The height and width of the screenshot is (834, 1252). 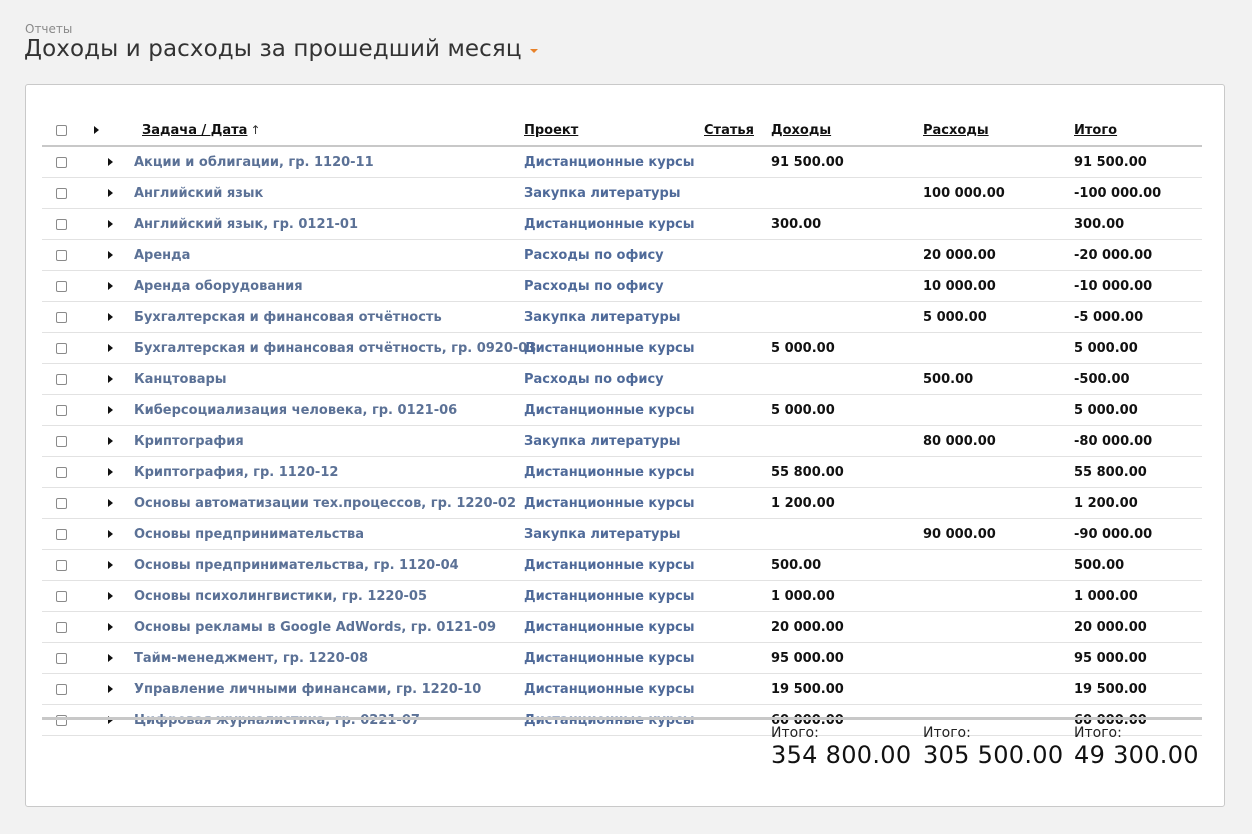 I want to click on column-header-income-label: Доходы, so click(x=801, y=130).